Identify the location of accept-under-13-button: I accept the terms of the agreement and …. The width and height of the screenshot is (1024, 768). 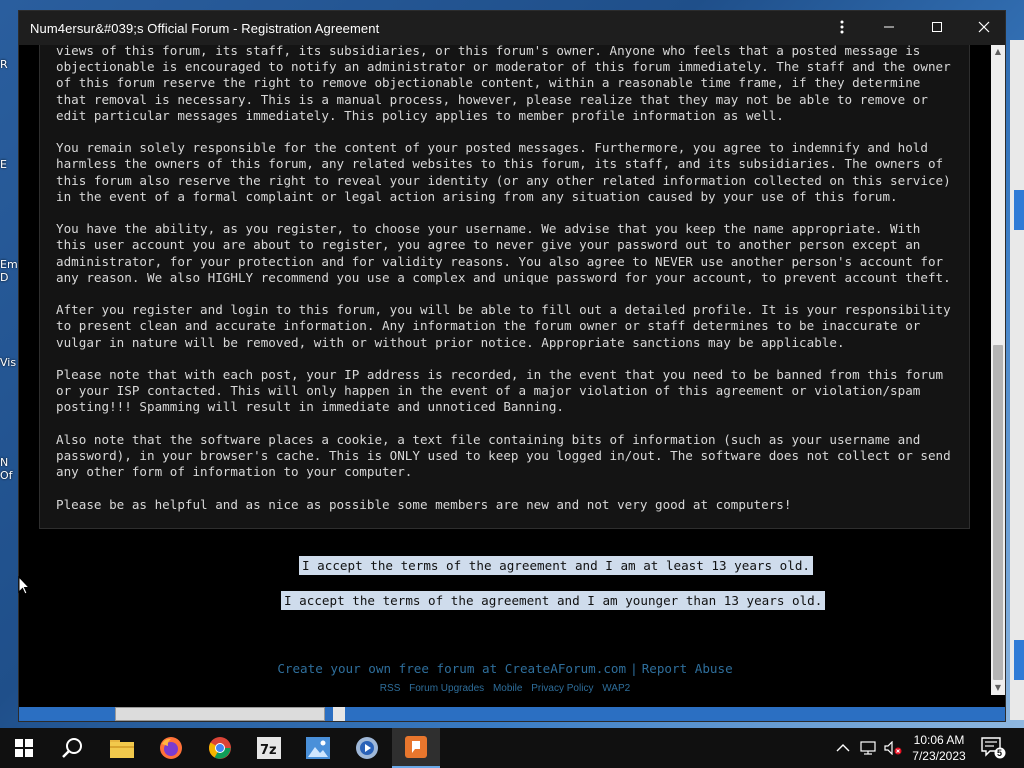
(553, 600).